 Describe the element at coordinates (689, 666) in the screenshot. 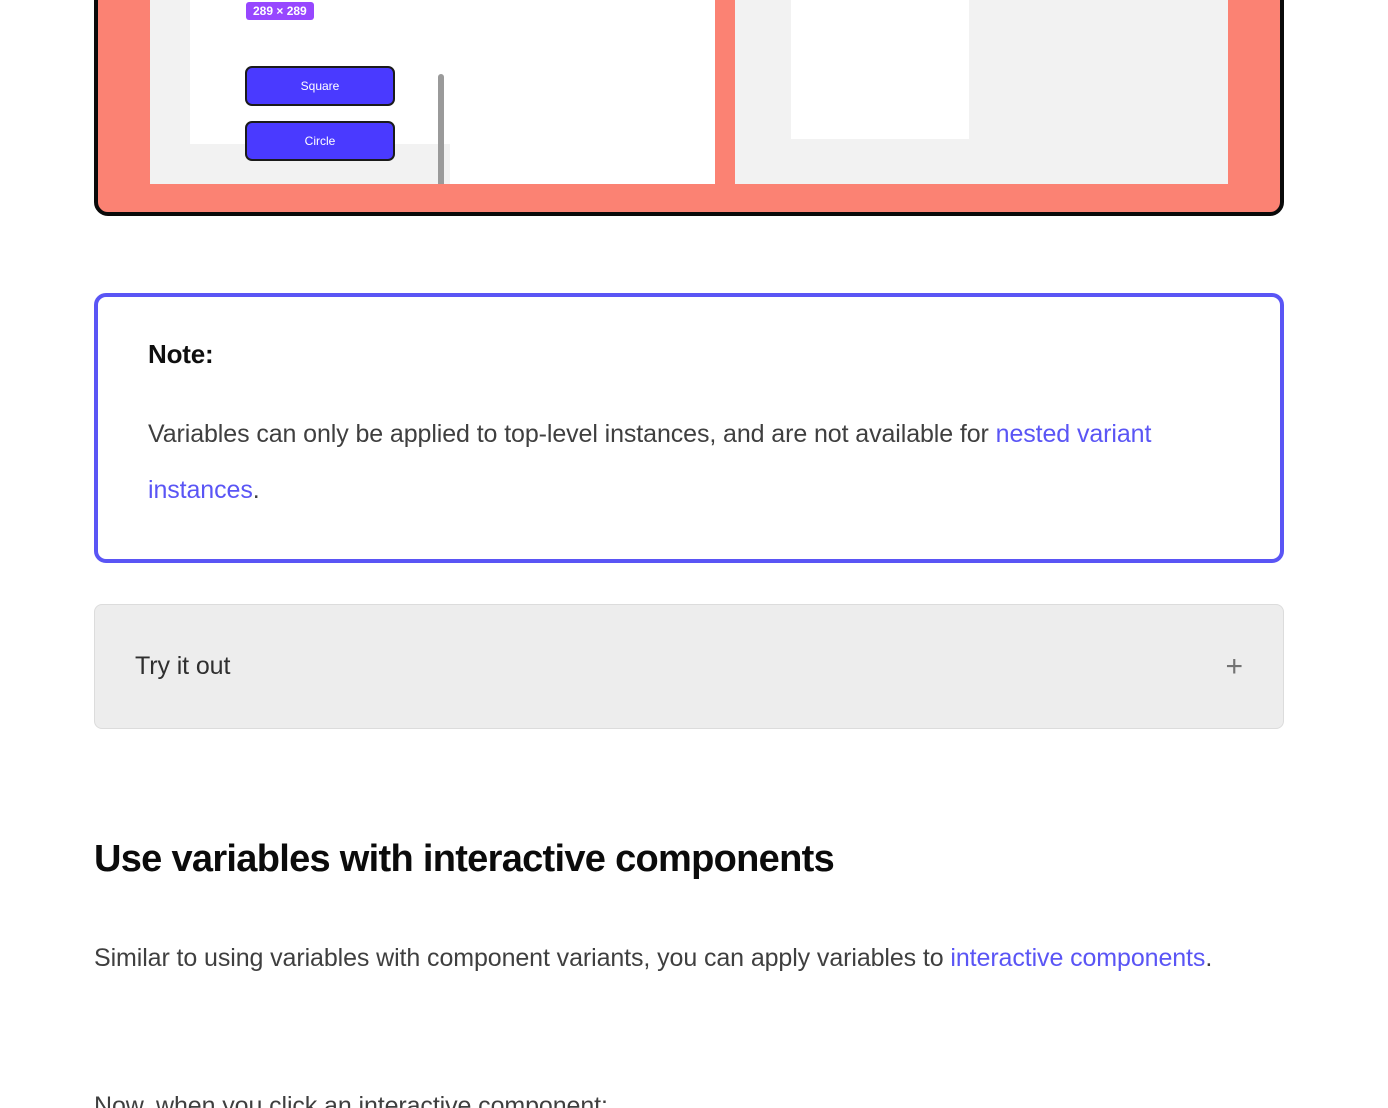

I see `try-it-out-accordion: Try it out +` at that location.